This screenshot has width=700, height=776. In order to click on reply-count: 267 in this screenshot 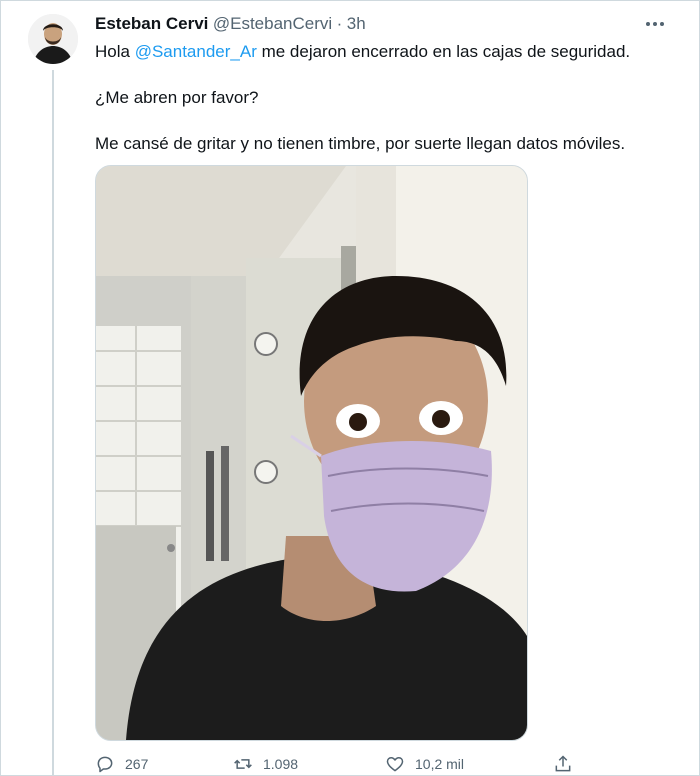, I will do `click(137, 764)`.